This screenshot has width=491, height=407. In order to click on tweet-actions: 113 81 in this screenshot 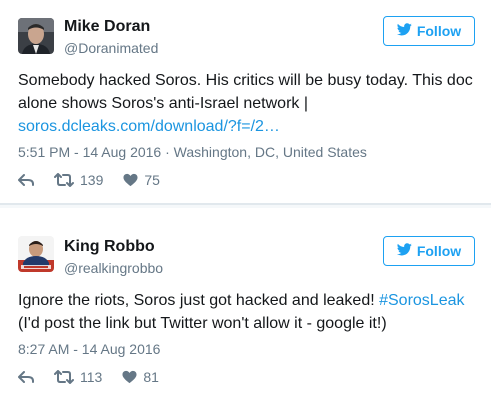, I will do `click(98, 377)`.